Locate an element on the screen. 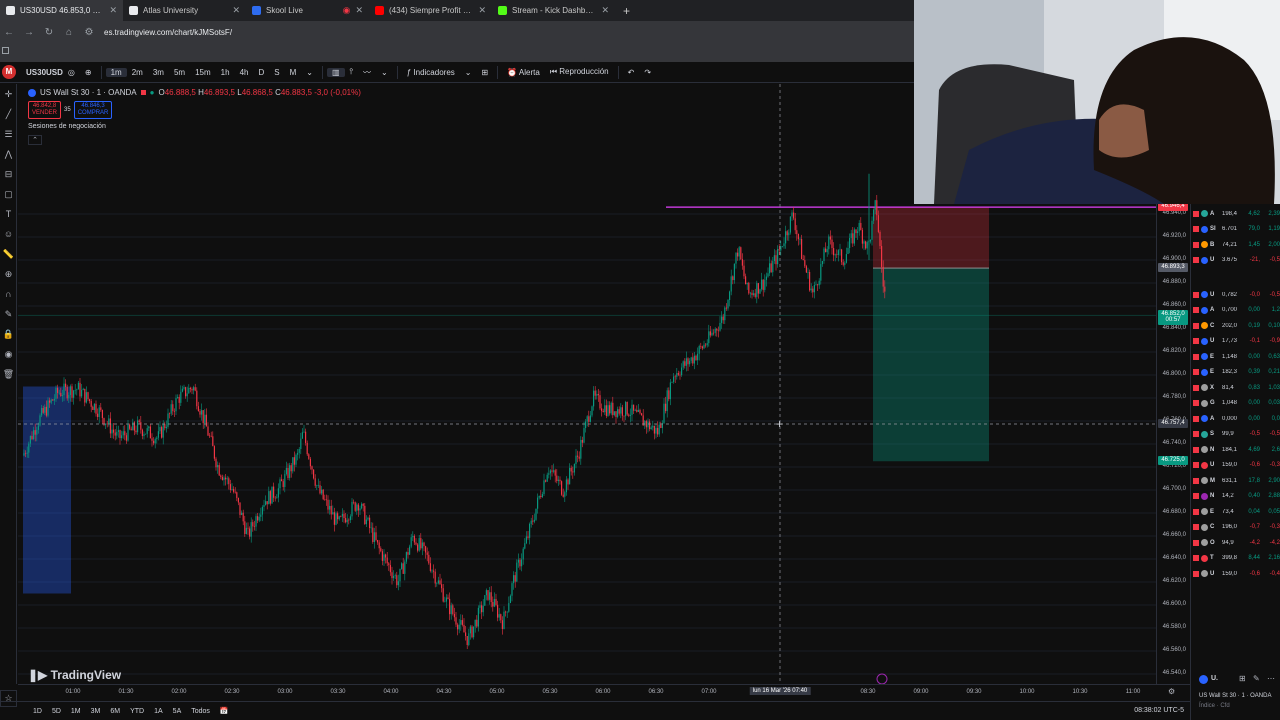  emoji-icon: ☺ is located at coordinates (8, 234).